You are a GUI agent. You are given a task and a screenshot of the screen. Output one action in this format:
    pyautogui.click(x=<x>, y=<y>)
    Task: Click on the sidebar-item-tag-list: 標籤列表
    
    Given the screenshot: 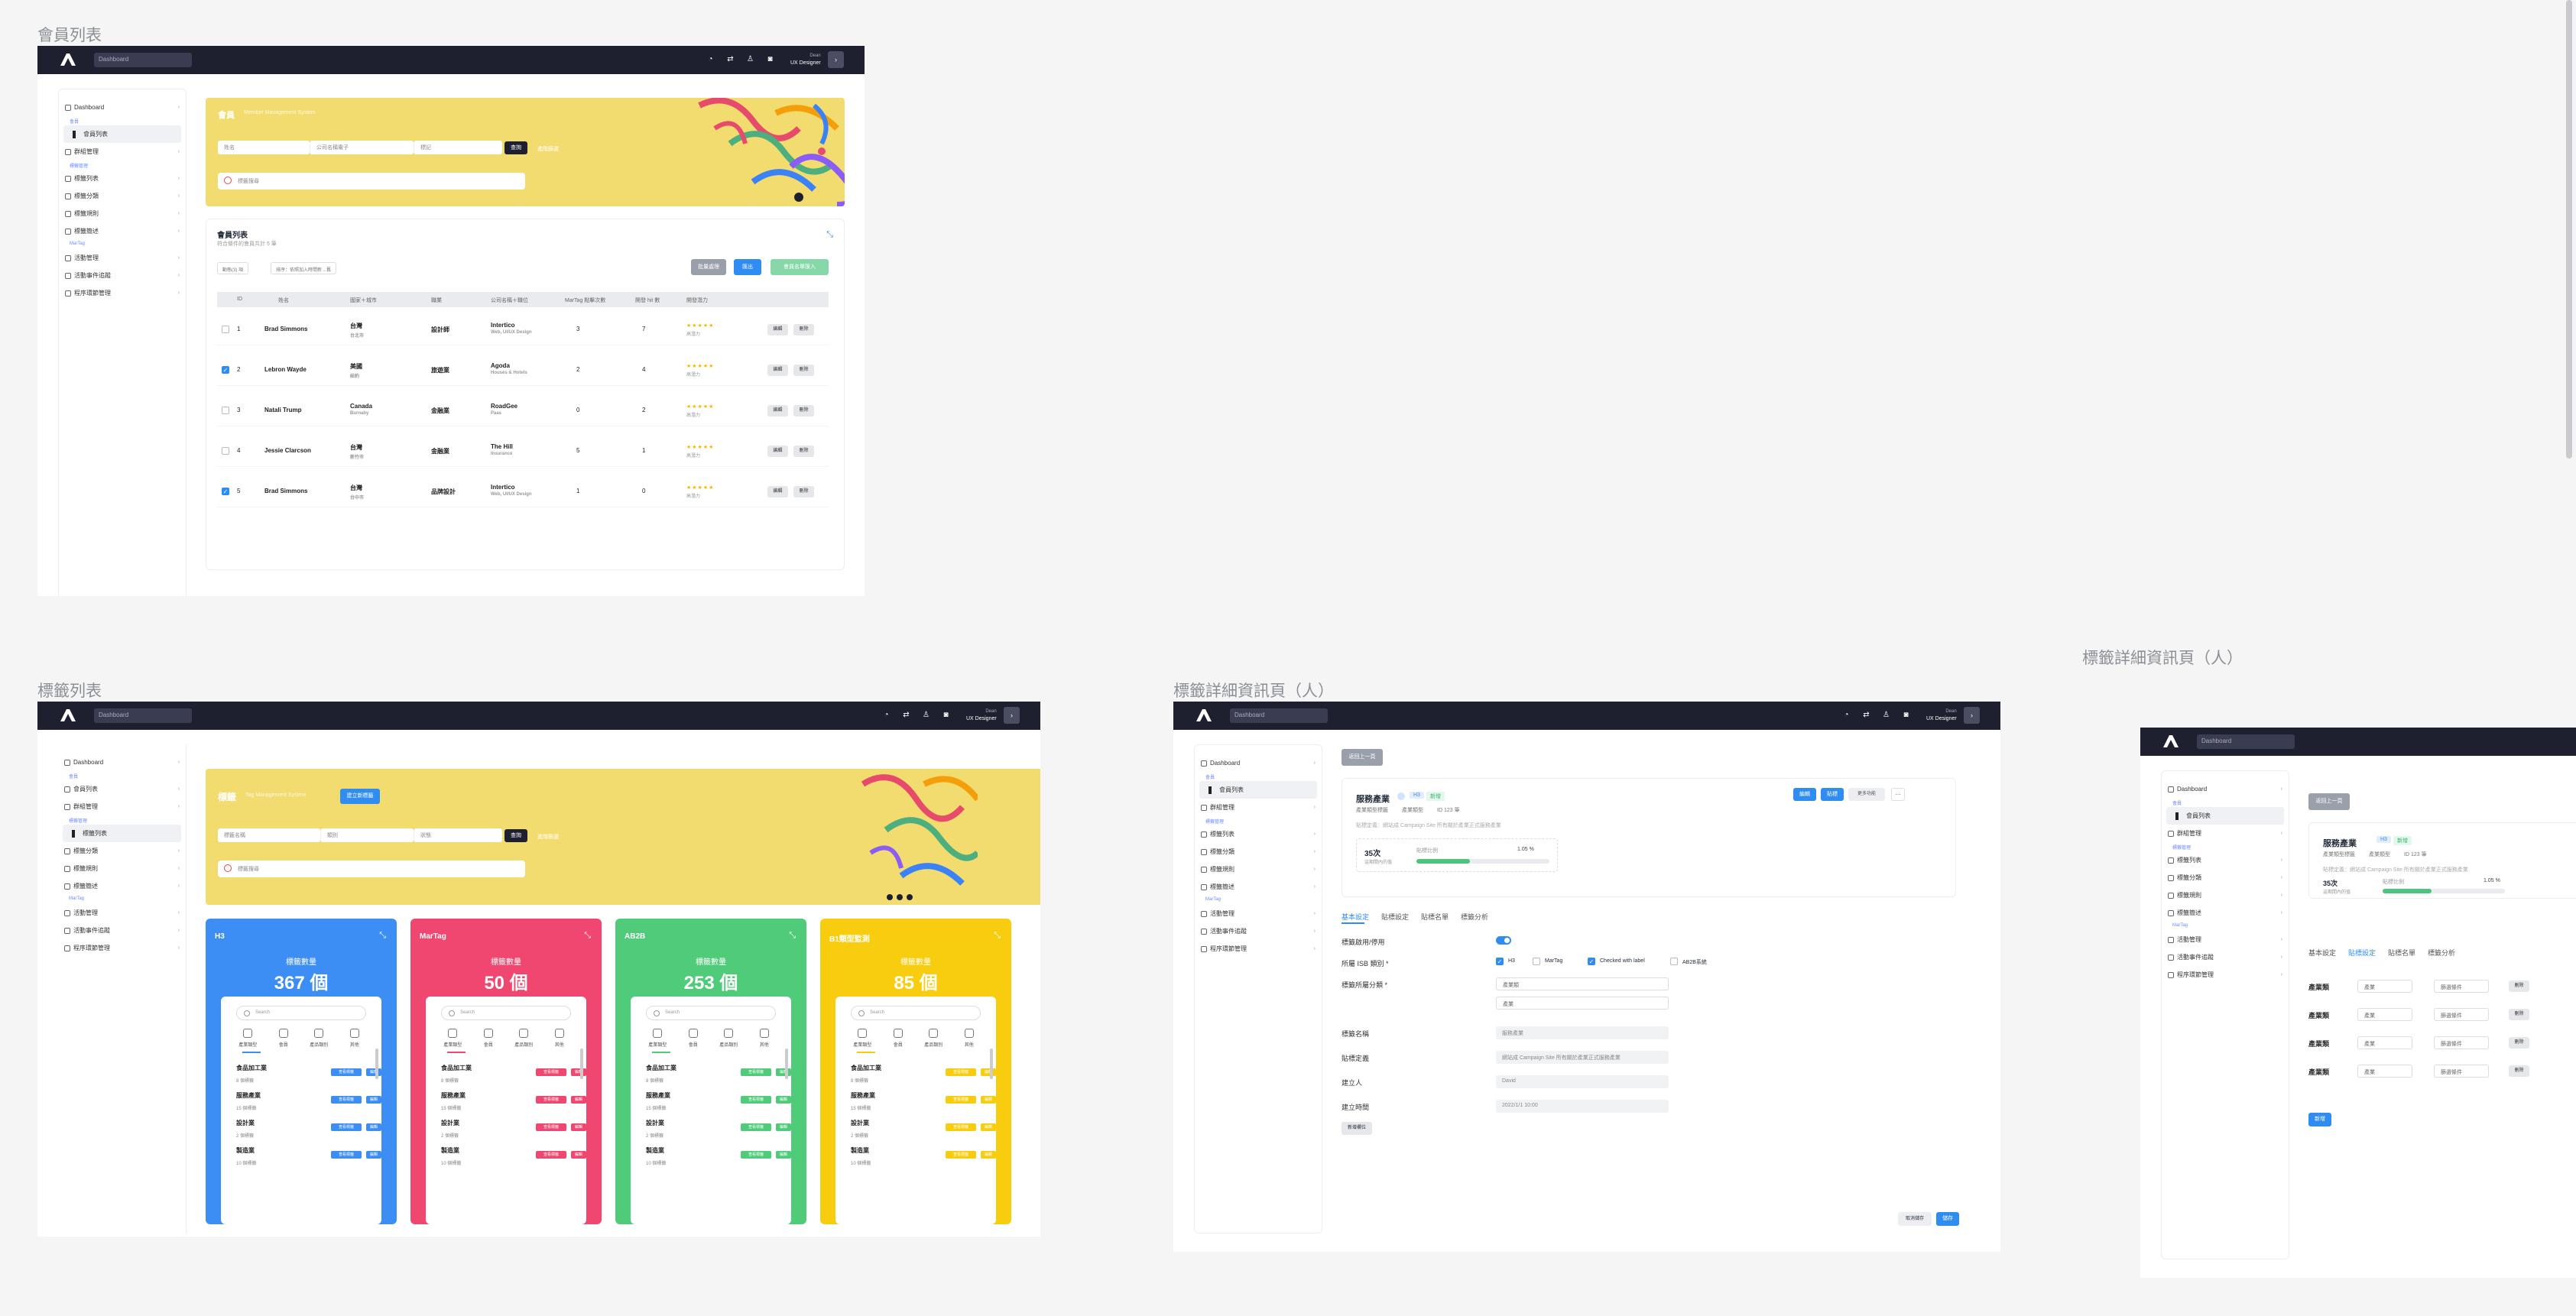 What is the action you would take?
    pyautogui.click(x=122, y=834)
    